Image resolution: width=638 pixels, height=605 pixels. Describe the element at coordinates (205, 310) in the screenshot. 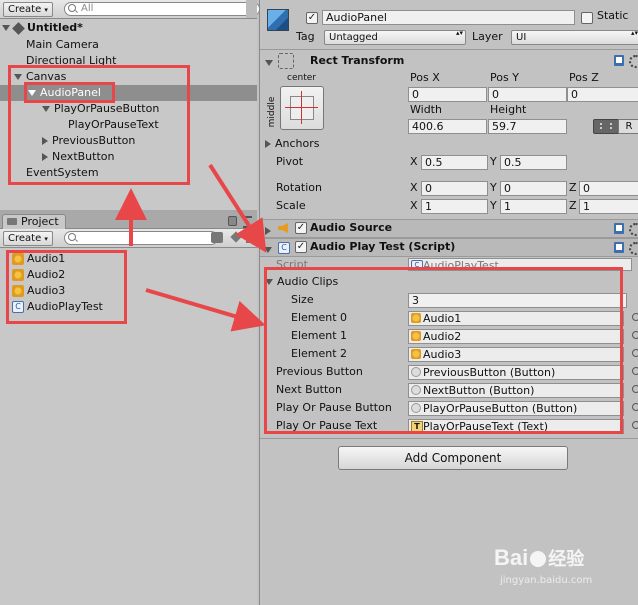

I see `arrow-to-fields` at that location.